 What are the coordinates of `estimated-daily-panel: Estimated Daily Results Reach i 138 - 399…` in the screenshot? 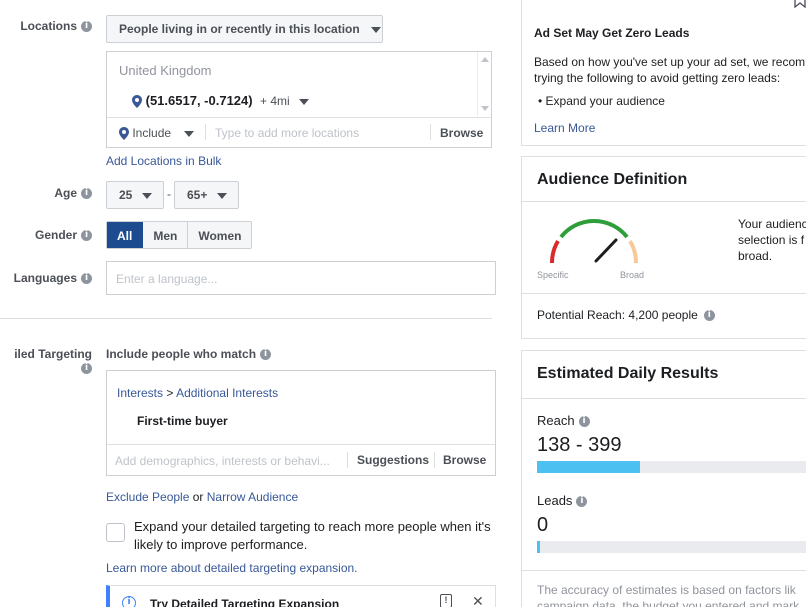 It's located at (663, 478).